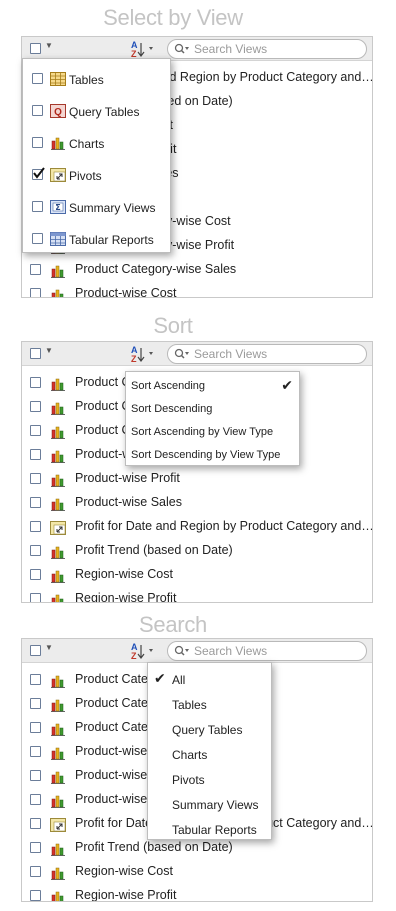 This screenshot has height=911, width=396. I want to click on filter-menu-item: Pivots, so click(96, 175).